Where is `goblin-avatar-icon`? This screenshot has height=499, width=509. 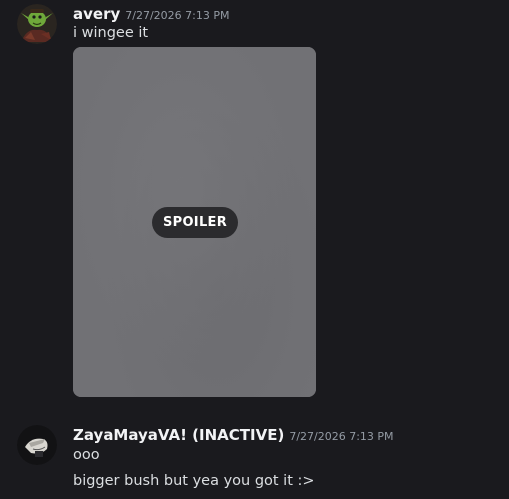
goblin-avatar-icon is located at coordinates (37, 24).